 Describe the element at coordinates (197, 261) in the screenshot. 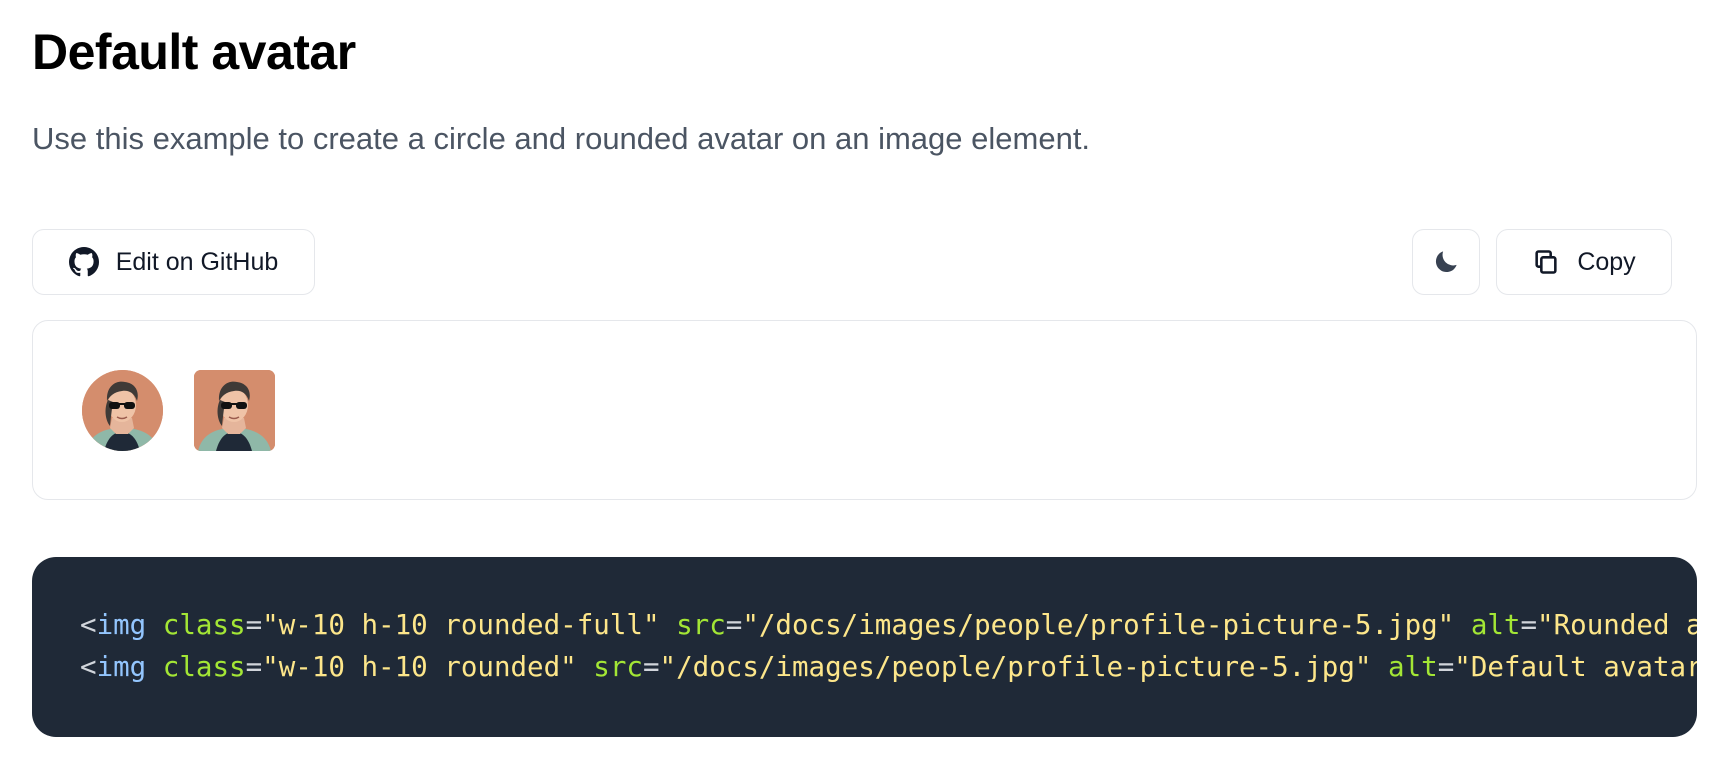

I see `edit-on-github-label: Edit on GitHub` at that location.